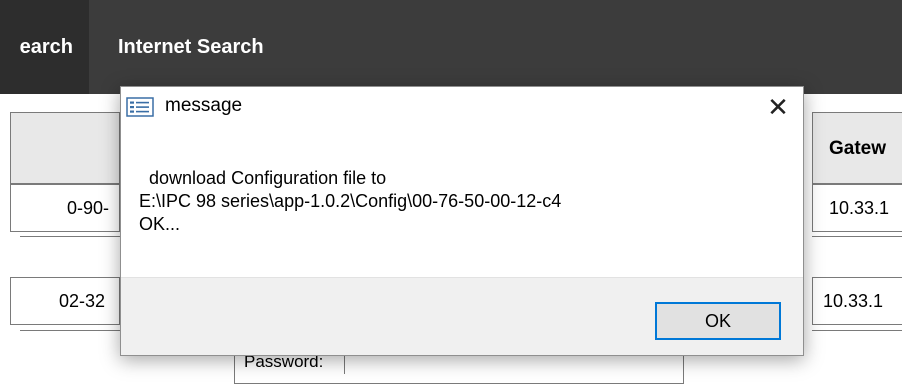 This screenshot has width=902, height=384. What do you see at coordinates (82, 301) in the screenshot?
I see `mac-text: 02-32` at bounding box center [82, 301].